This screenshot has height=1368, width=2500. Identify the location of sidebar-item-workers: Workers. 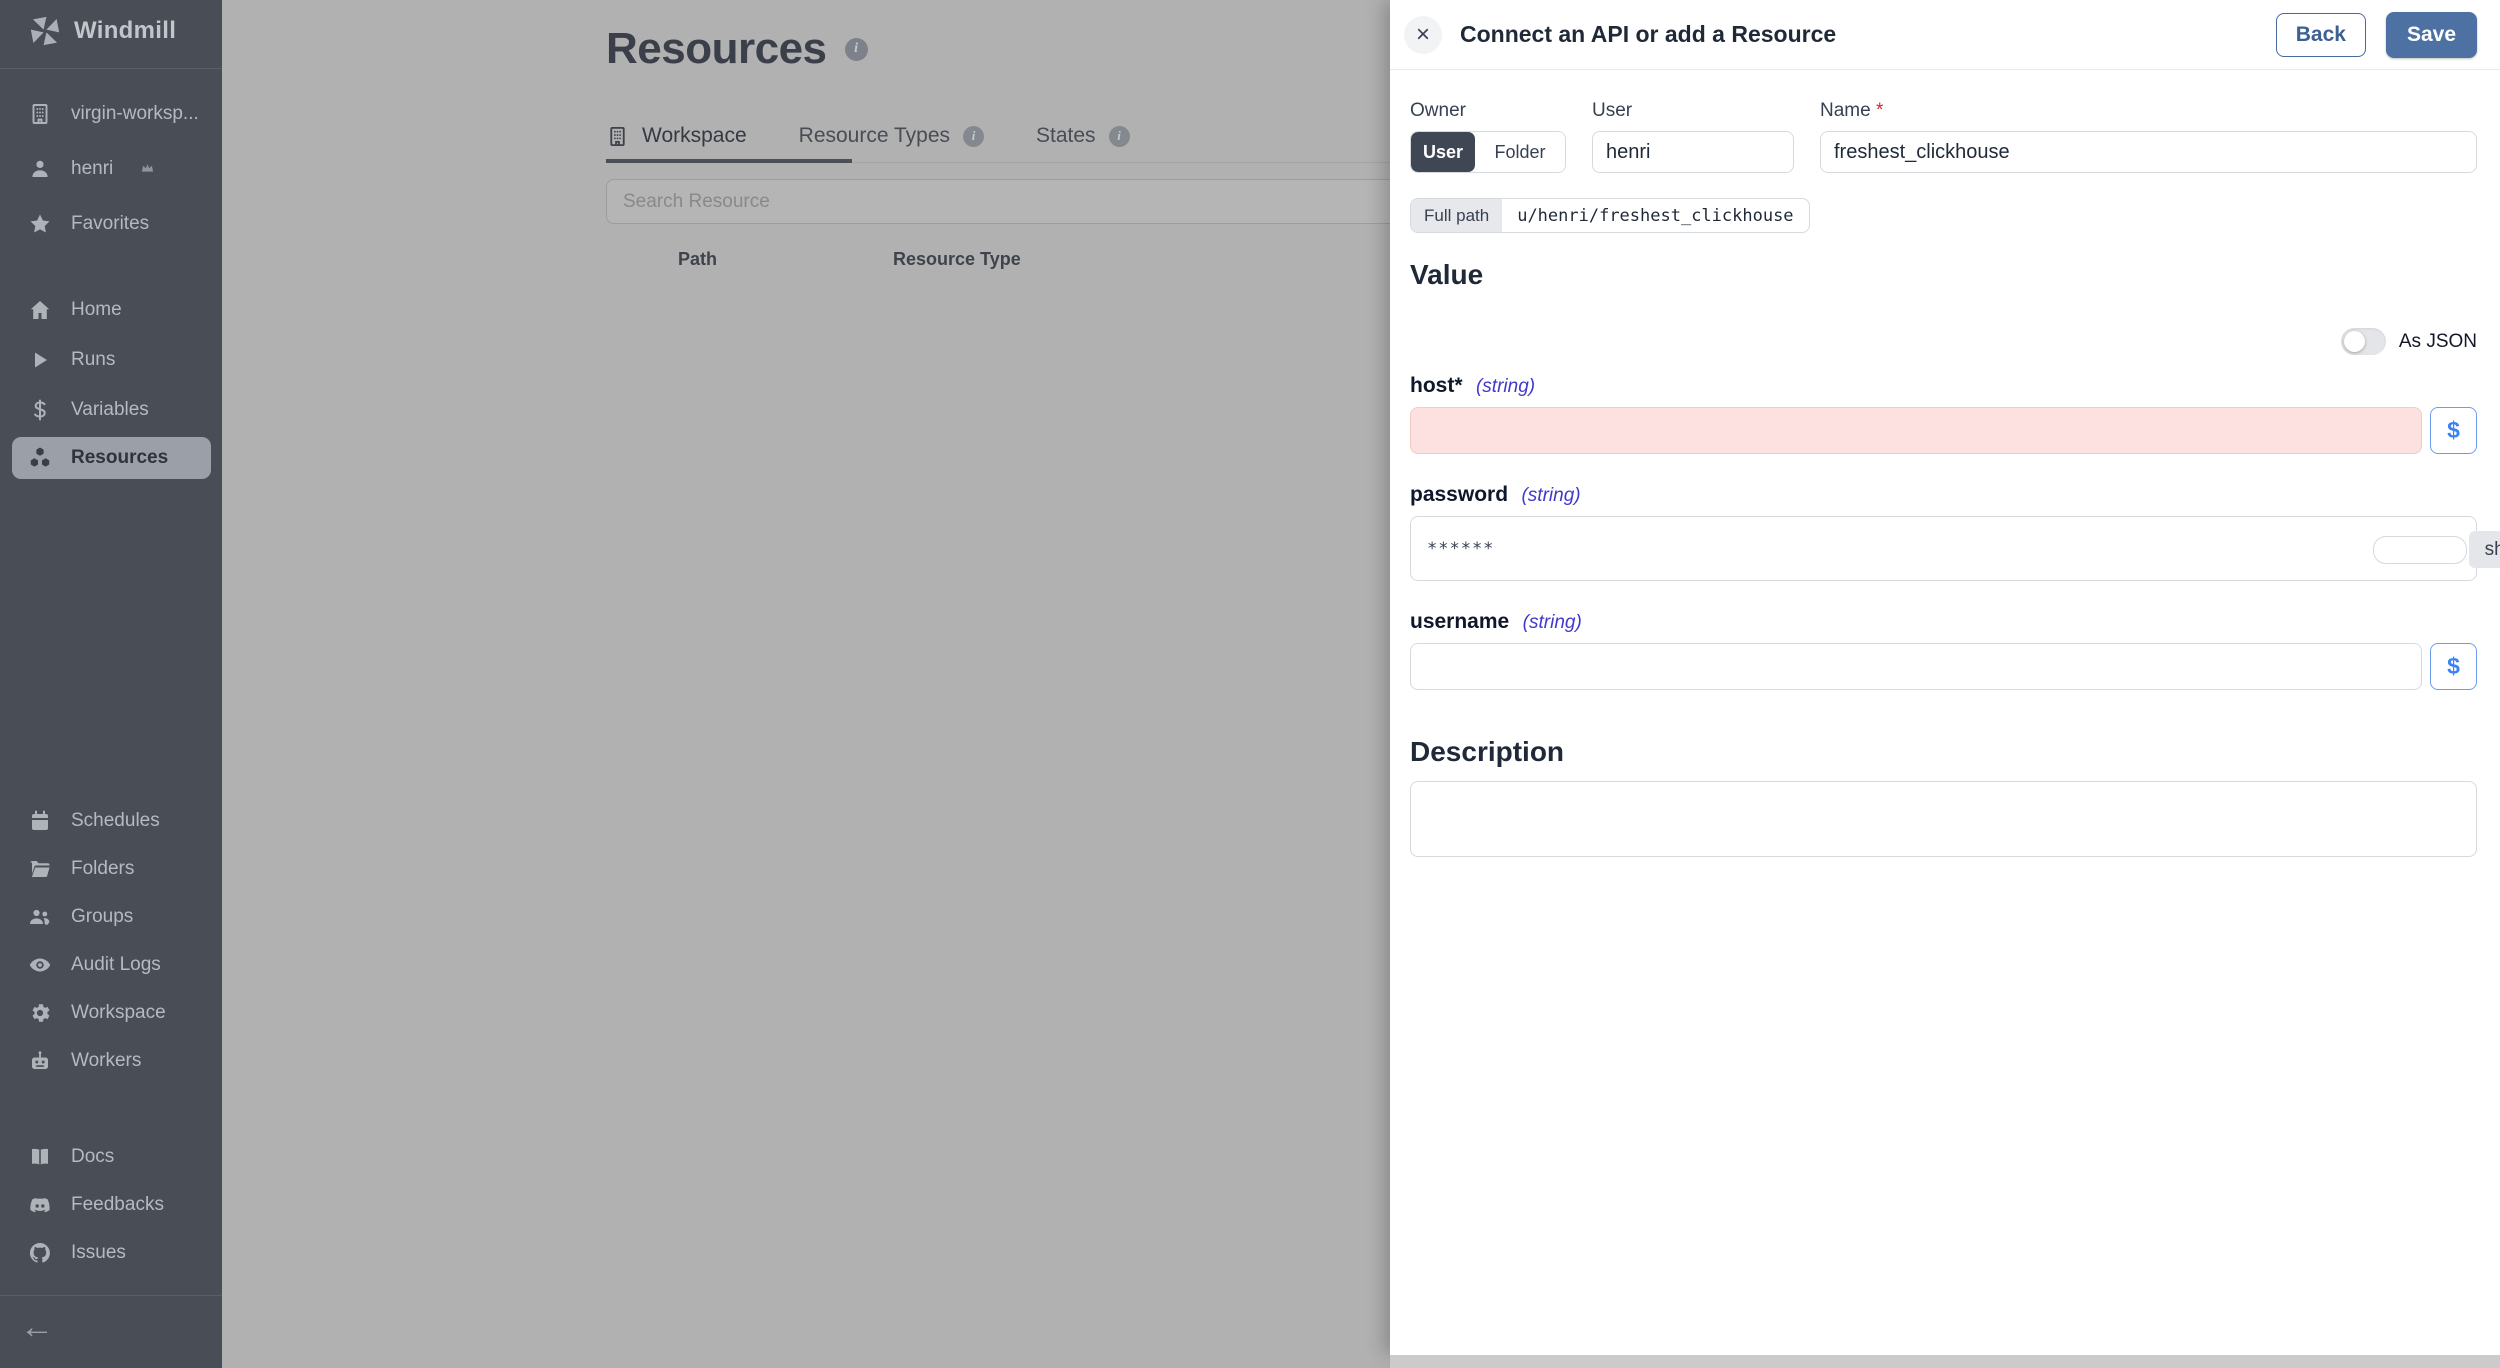
(111, 1061).